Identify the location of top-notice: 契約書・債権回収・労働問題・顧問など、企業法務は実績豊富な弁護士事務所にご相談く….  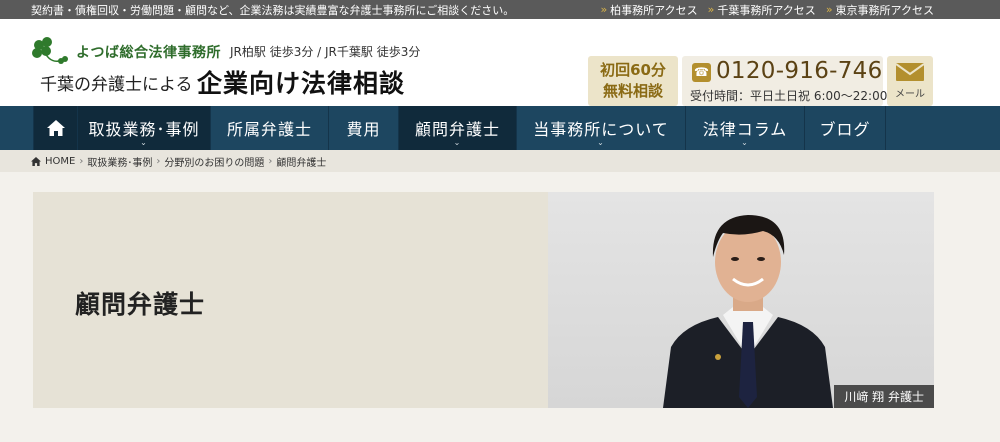
(273, 10).